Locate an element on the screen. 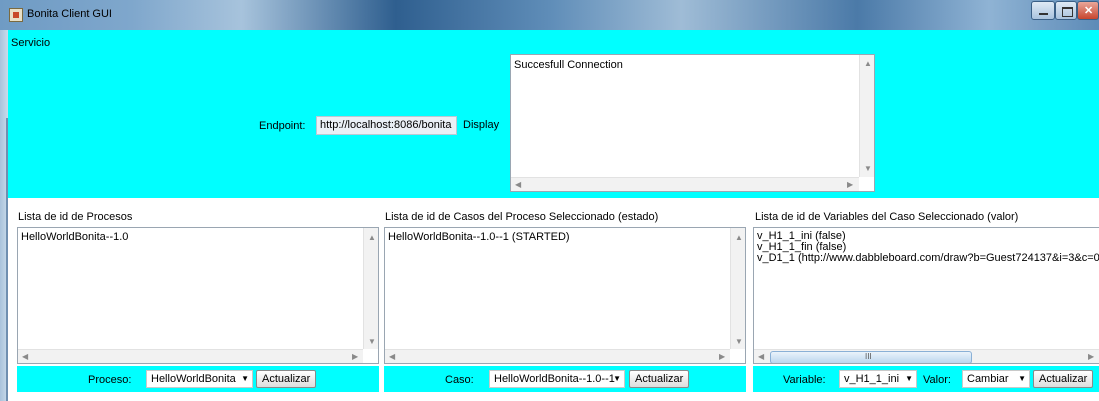 The width and height of the screenshot is (1099, 401). proceso-select-value: HelloWorldBonita is located at coordinates (193, 379).